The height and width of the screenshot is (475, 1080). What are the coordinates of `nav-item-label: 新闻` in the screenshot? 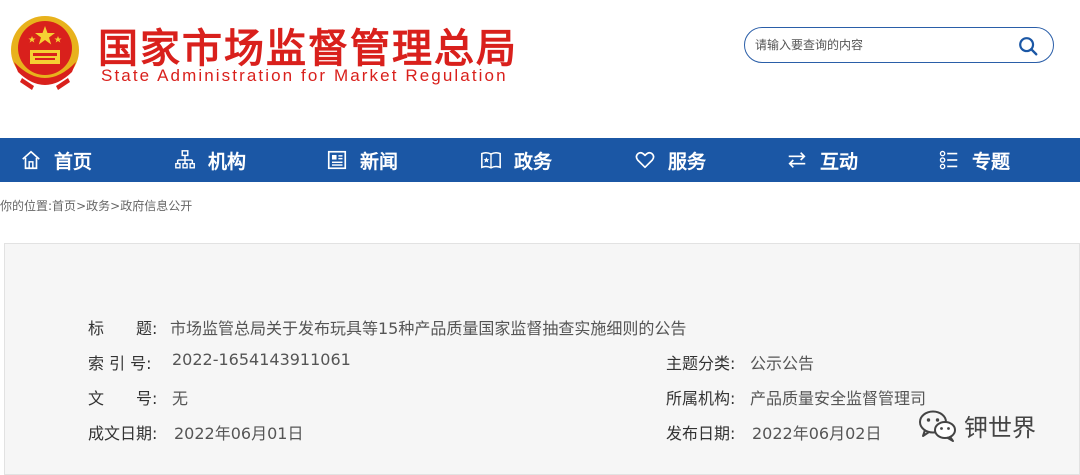 It's located at (379, 161).